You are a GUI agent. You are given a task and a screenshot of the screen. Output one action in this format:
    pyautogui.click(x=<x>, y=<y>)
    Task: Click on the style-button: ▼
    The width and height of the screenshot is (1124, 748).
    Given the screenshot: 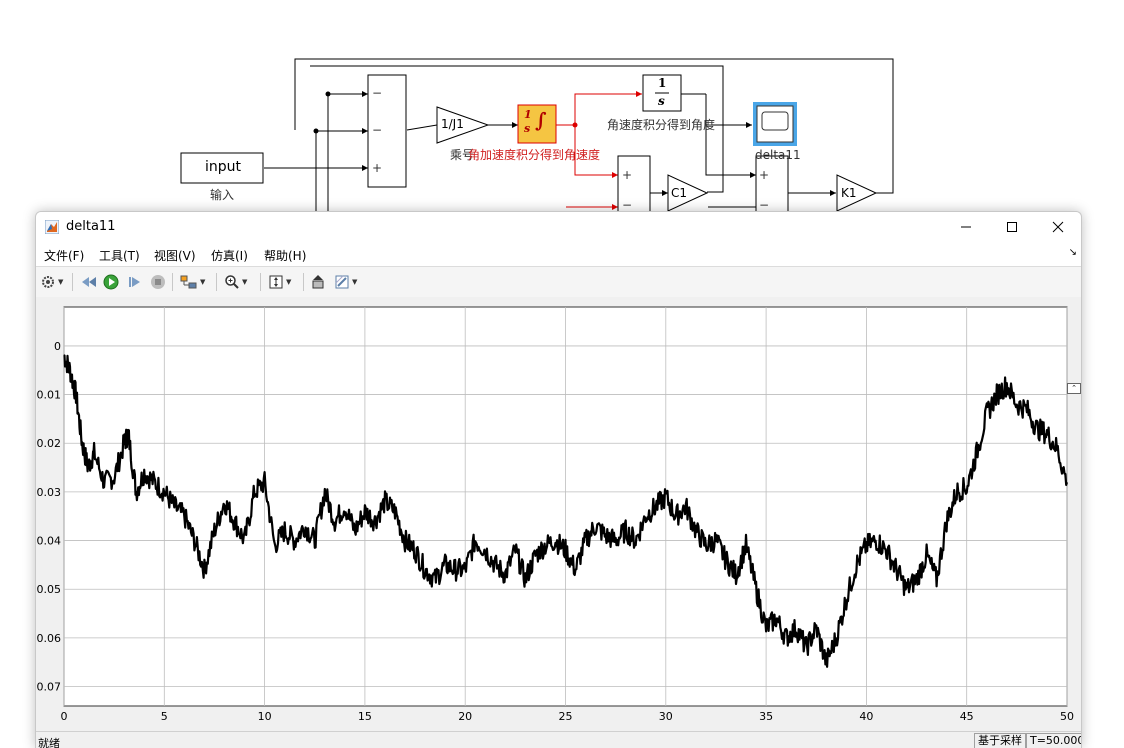 What is the action you would take?
    pyautogui.click(x=345, y=282)
    